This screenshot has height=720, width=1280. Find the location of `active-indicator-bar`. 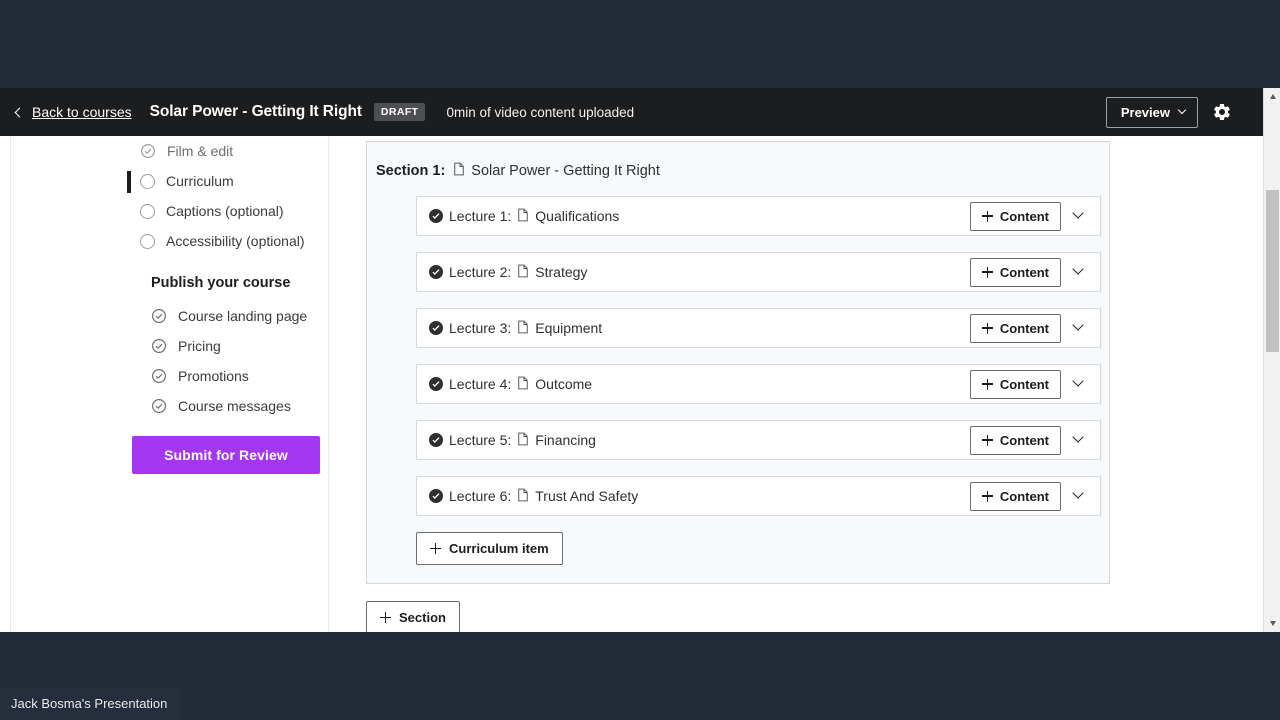

active-indicator-bar is located at coordinates (129, 182).